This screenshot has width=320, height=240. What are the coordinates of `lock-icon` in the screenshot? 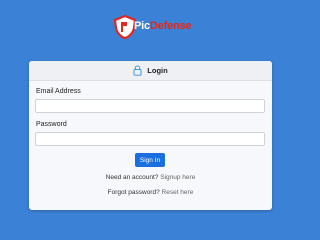 It's located at (137, 70).